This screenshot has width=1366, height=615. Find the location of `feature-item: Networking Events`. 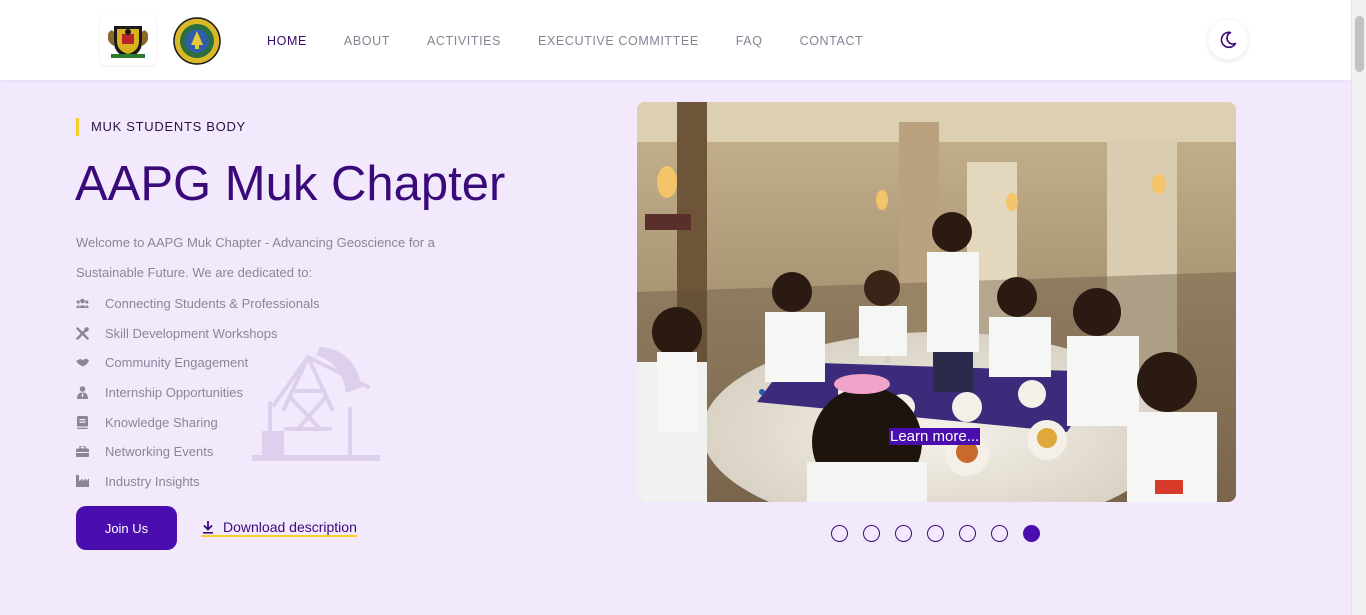

feature-item: Networking Events is located at coordinates (198, 452).